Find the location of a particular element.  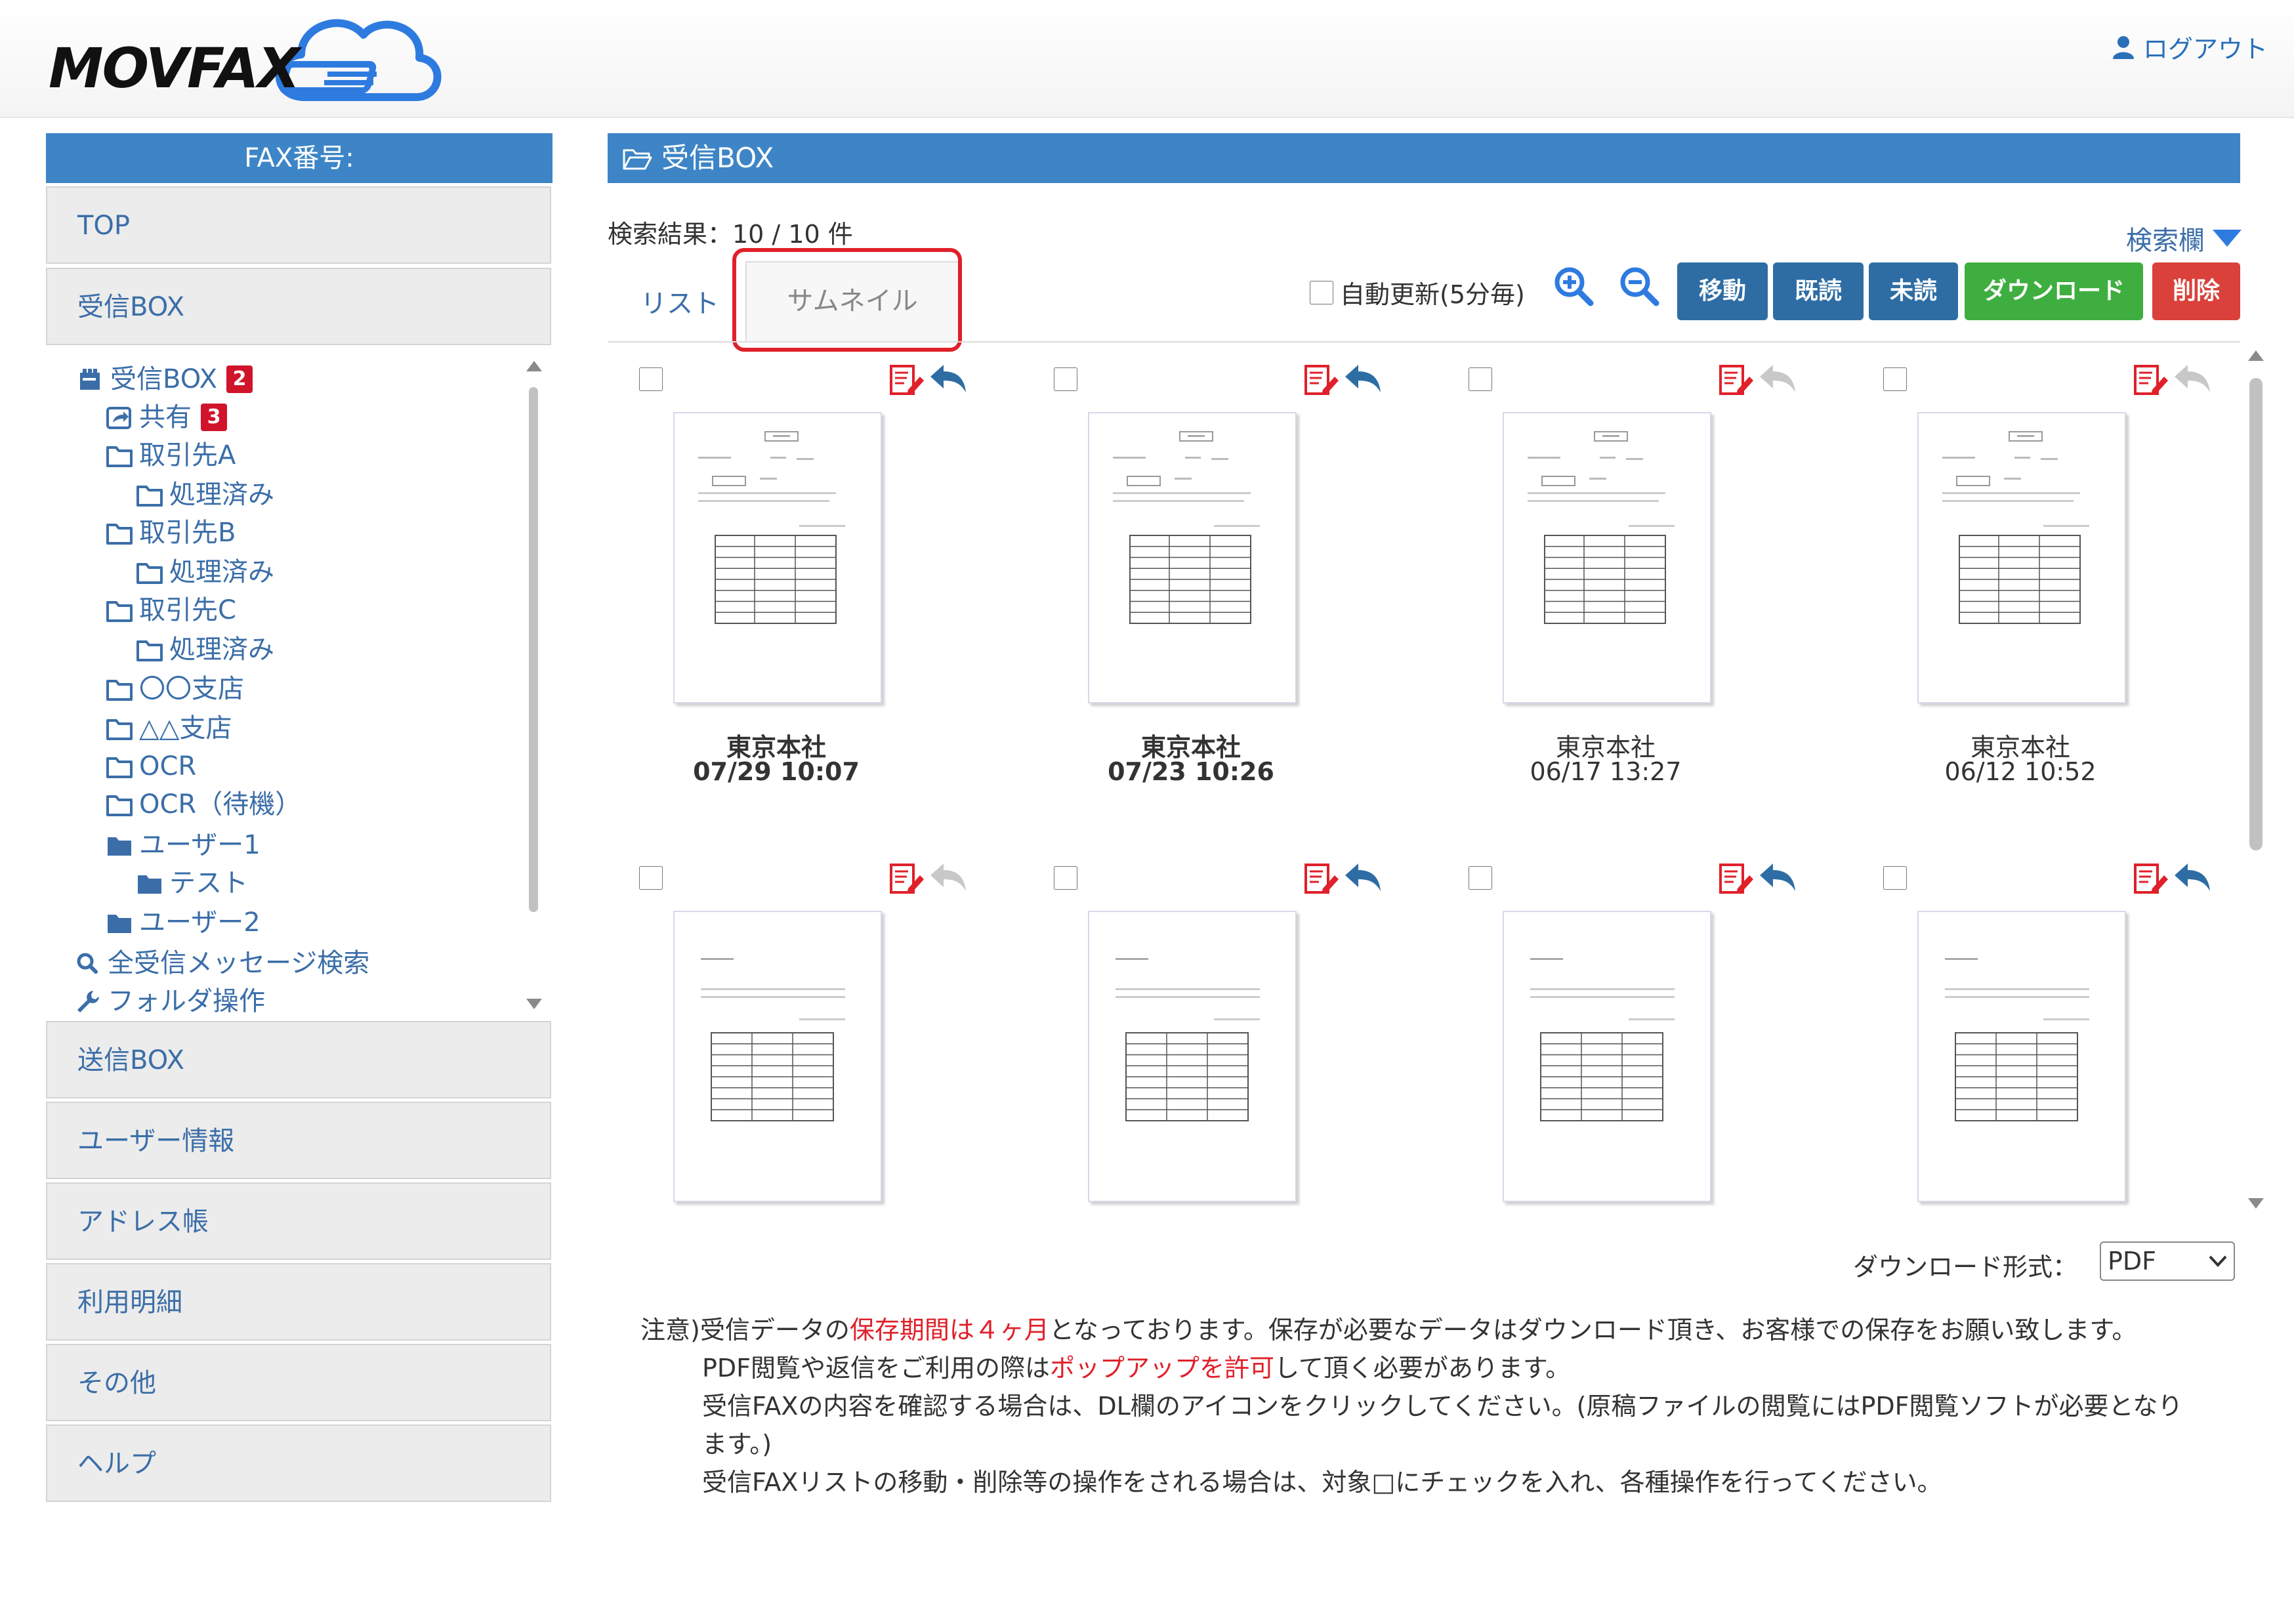

grid-scroll-down-icon is located at coordinates (2256, 1203).